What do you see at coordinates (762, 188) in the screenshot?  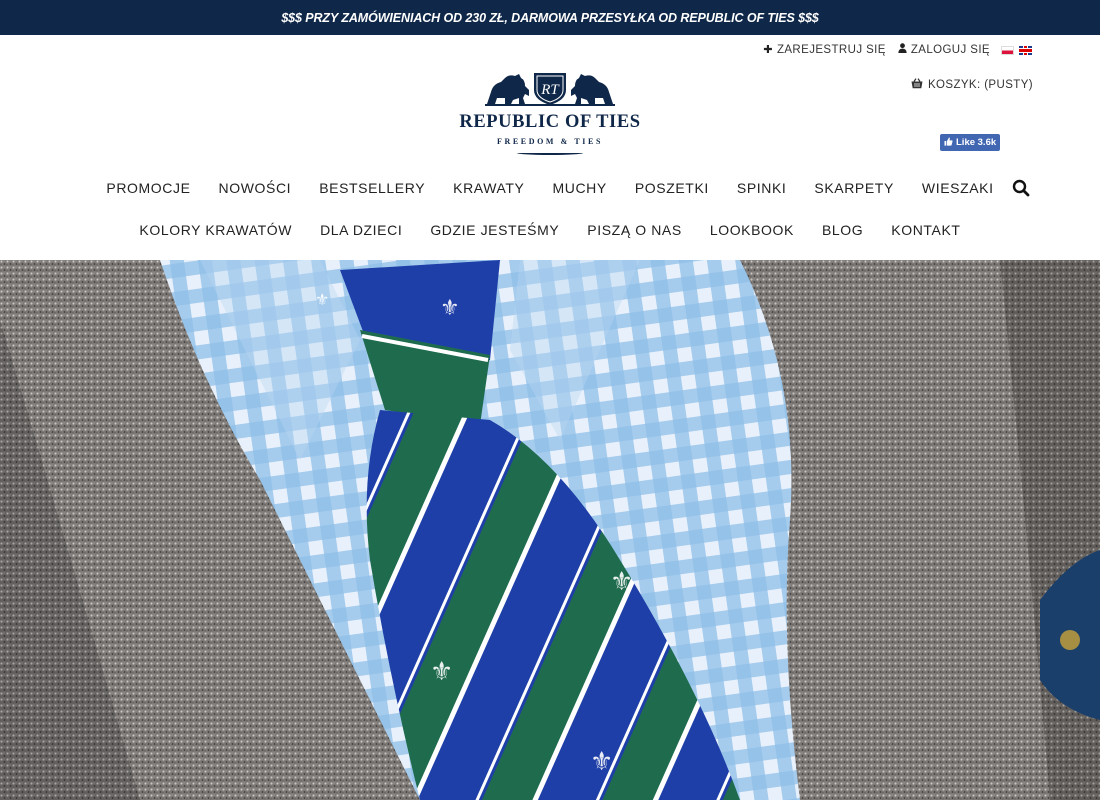 I see `nav-item-spinki: SPINKI` at bounding box center [762, 188].